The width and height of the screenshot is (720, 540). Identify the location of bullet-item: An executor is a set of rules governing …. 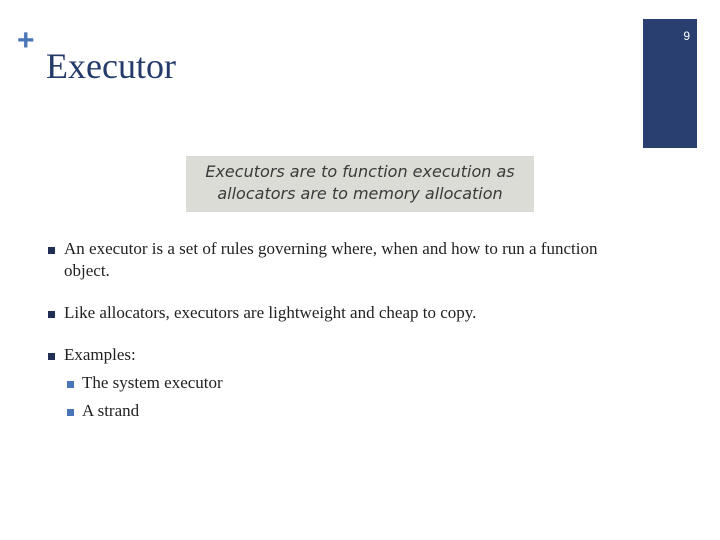
(341, 260).